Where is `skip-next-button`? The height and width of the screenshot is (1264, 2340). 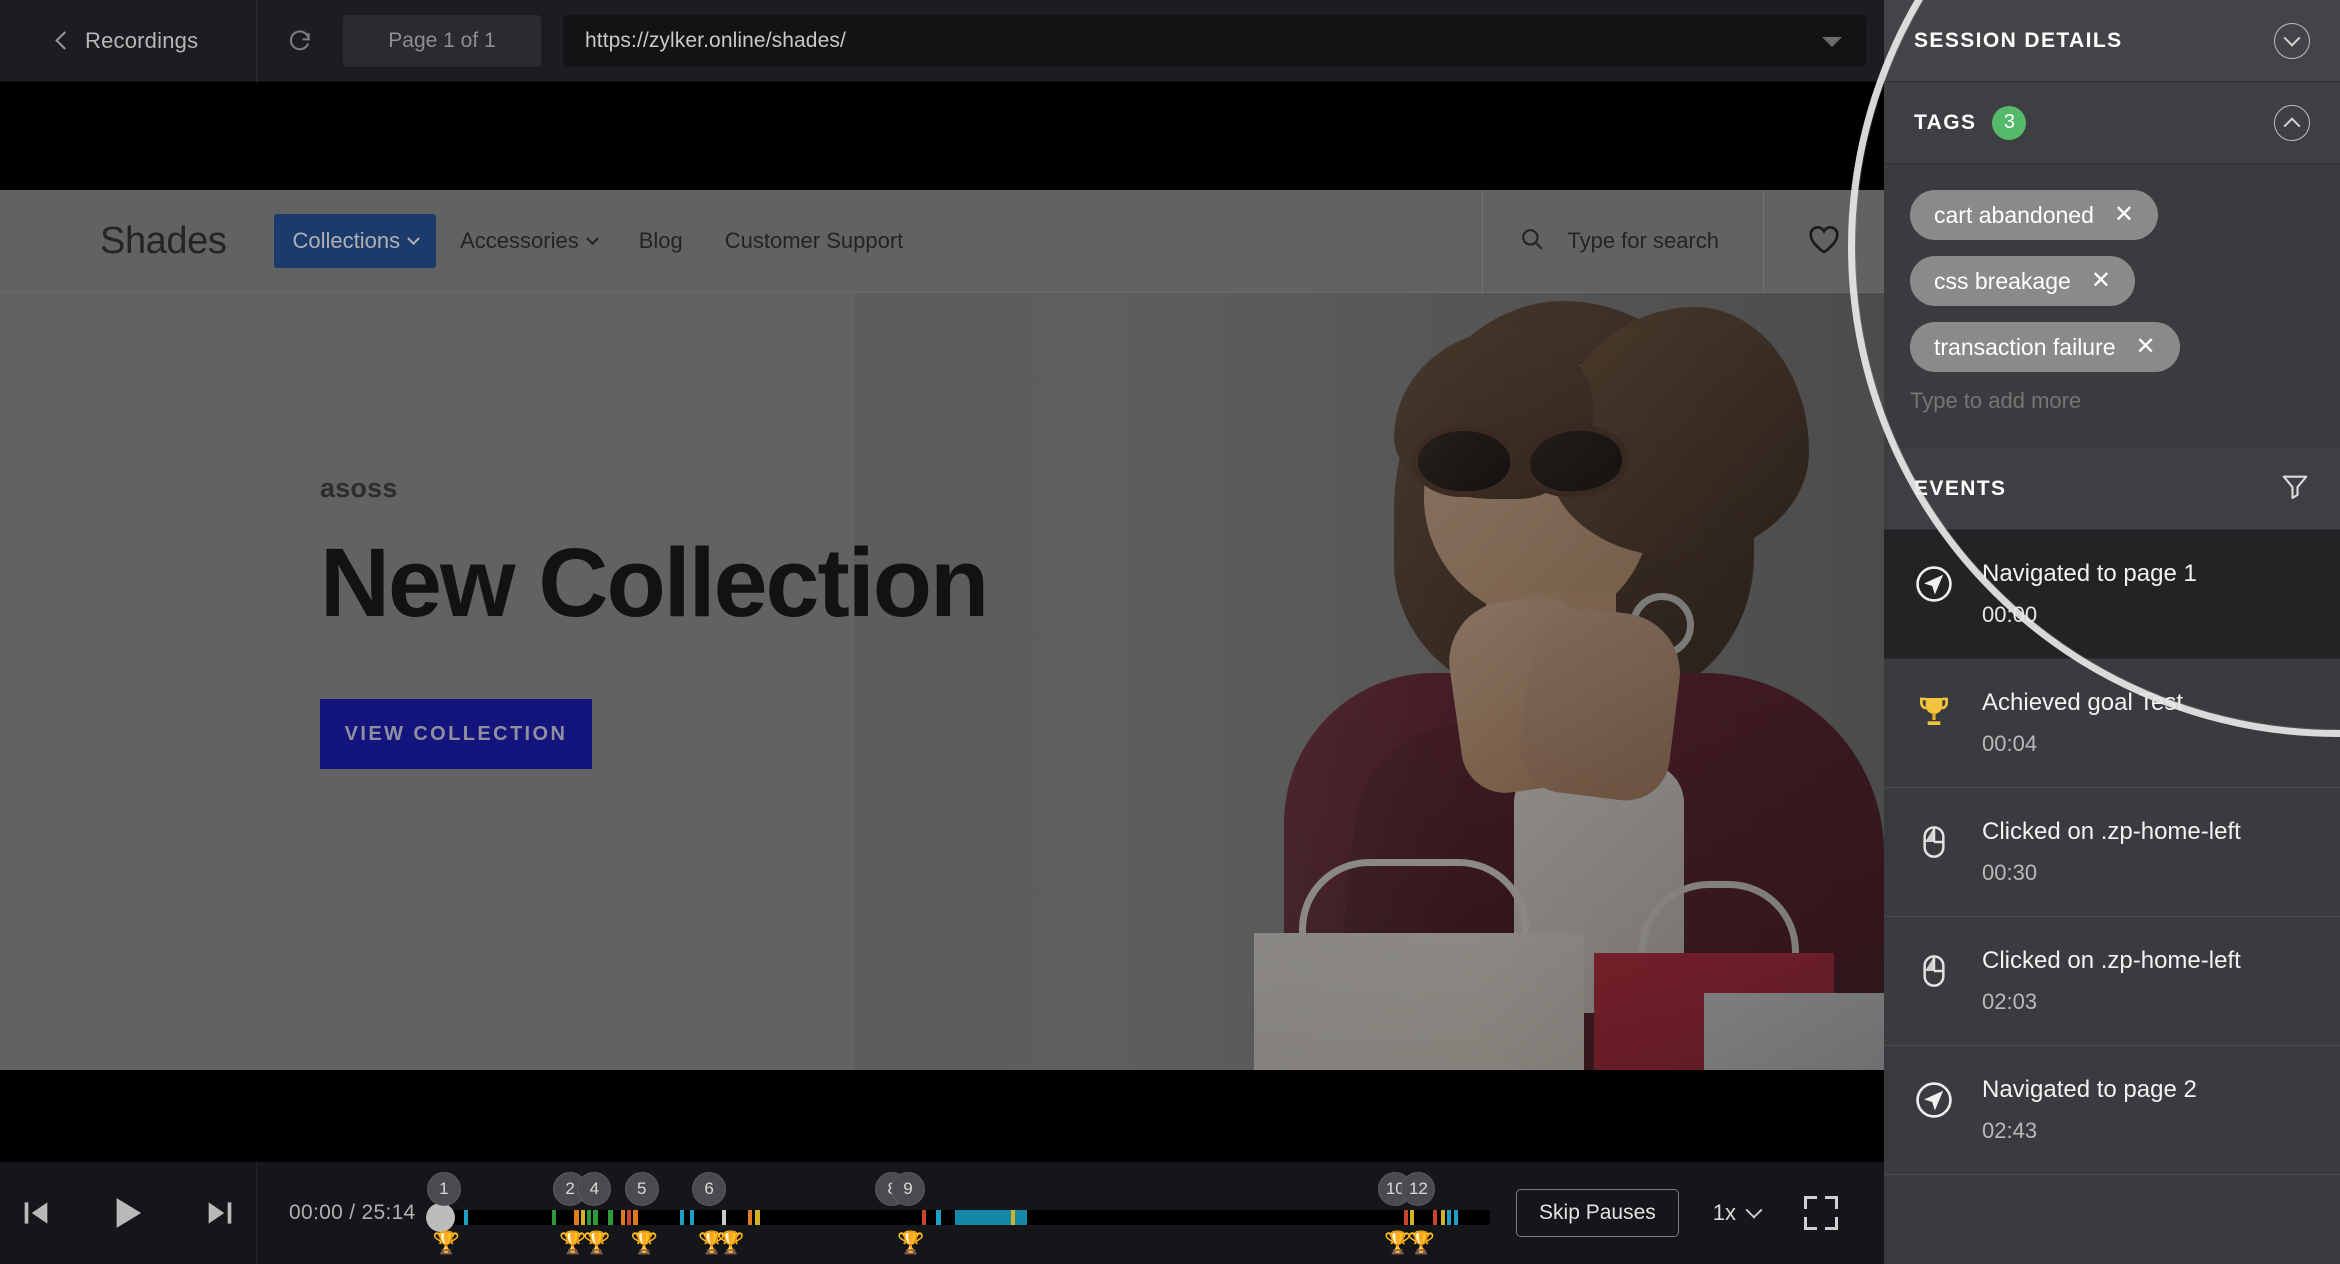 skip-next-button is located at coordinates (220, 1213).